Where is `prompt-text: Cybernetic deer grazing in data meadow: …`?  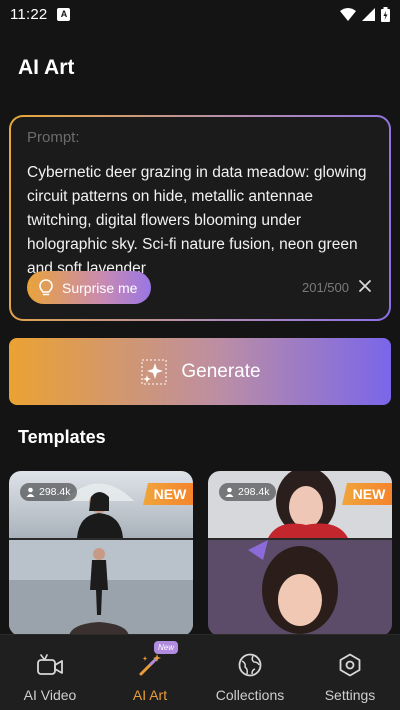
prompt-text: Cybernetic deer grazing in data meadow: … is located at coordinates (202, 221).